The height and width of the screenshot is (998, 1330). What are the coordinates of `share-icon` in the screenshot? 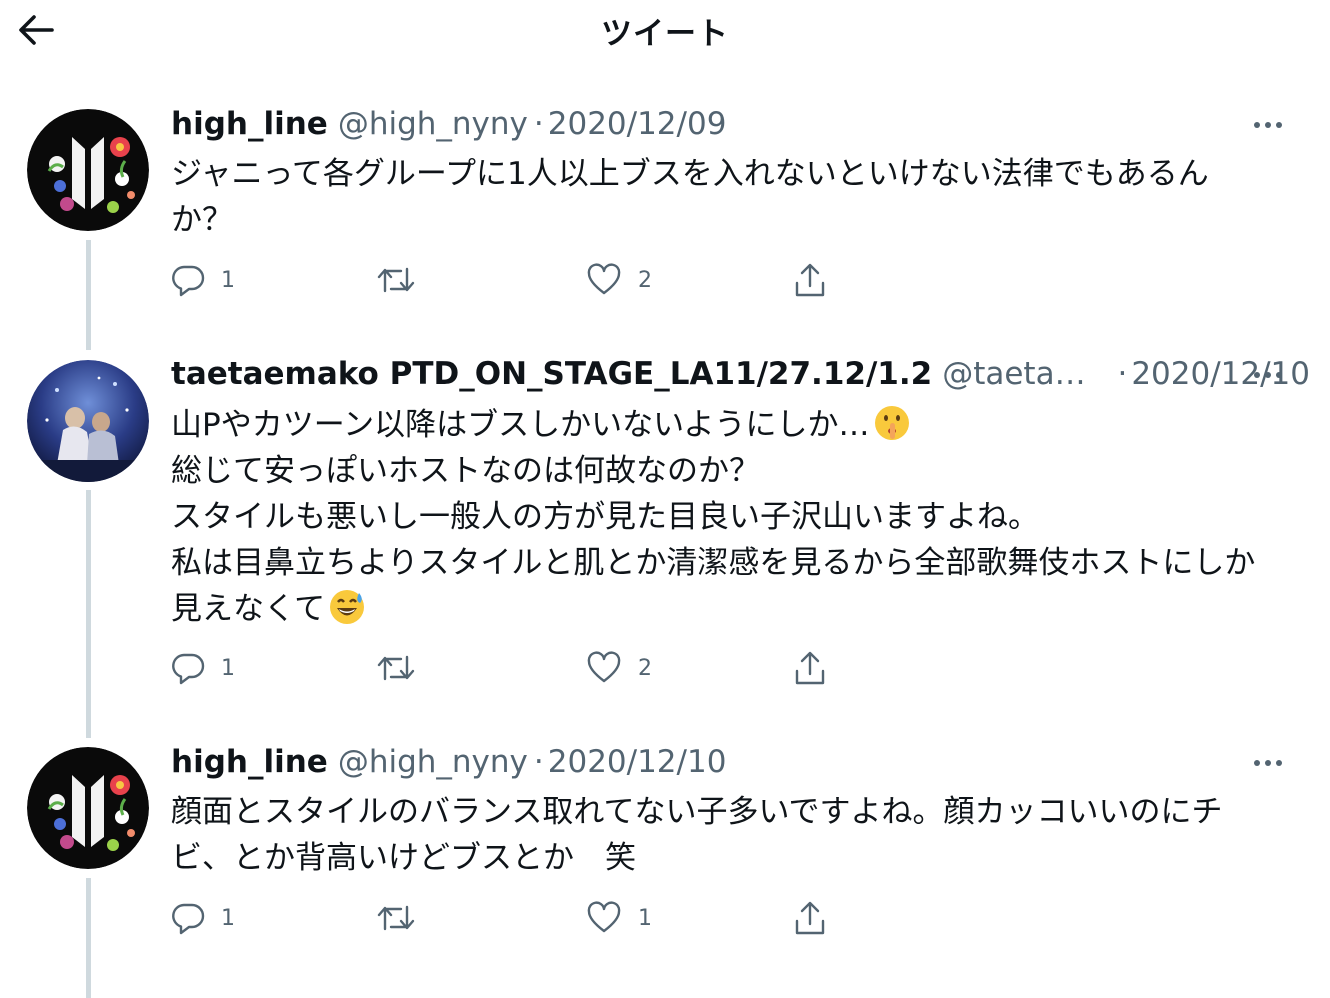 It's located at (810, 918).